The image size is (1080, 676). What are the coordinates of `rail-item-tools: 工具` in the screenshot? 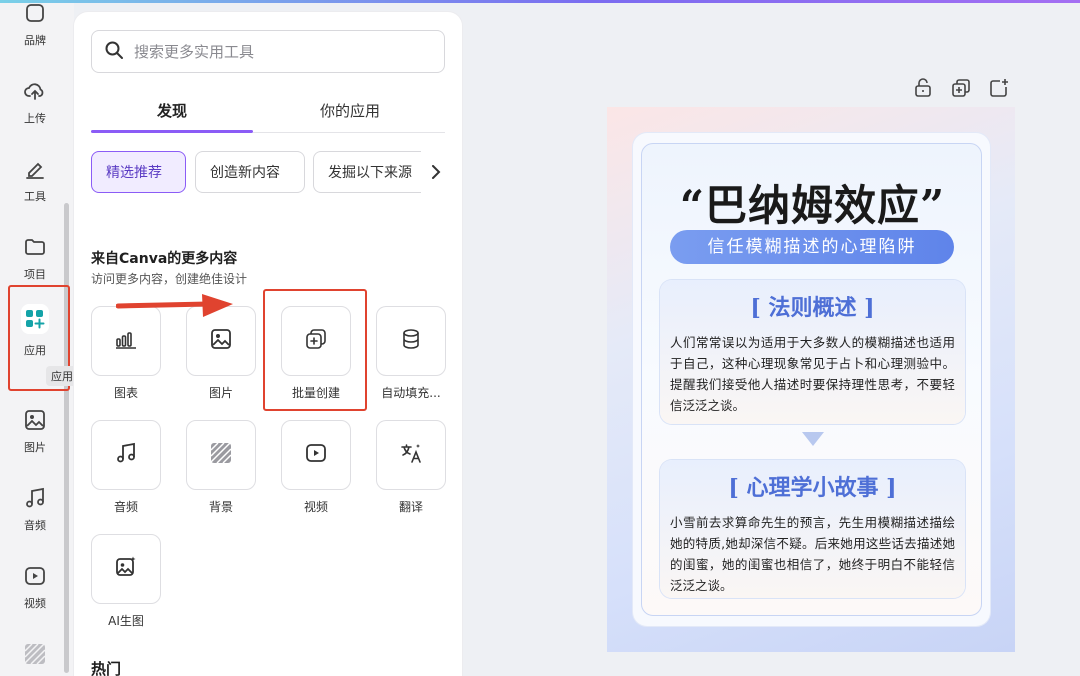 It's located at (35, 180).